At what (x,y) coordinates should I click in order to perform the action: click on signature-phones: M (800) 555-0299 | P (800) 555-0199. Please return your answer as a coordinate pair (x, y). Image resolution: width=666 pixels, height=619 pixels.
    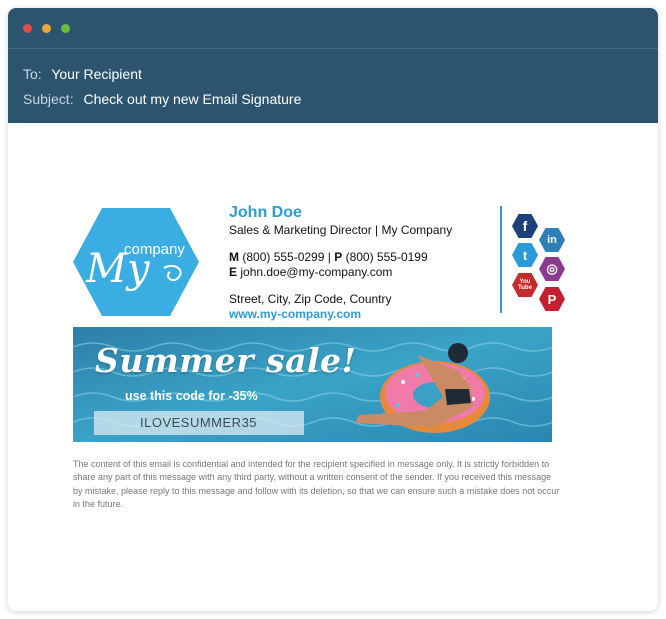
    Looking at the image, I should click on (359, 257).